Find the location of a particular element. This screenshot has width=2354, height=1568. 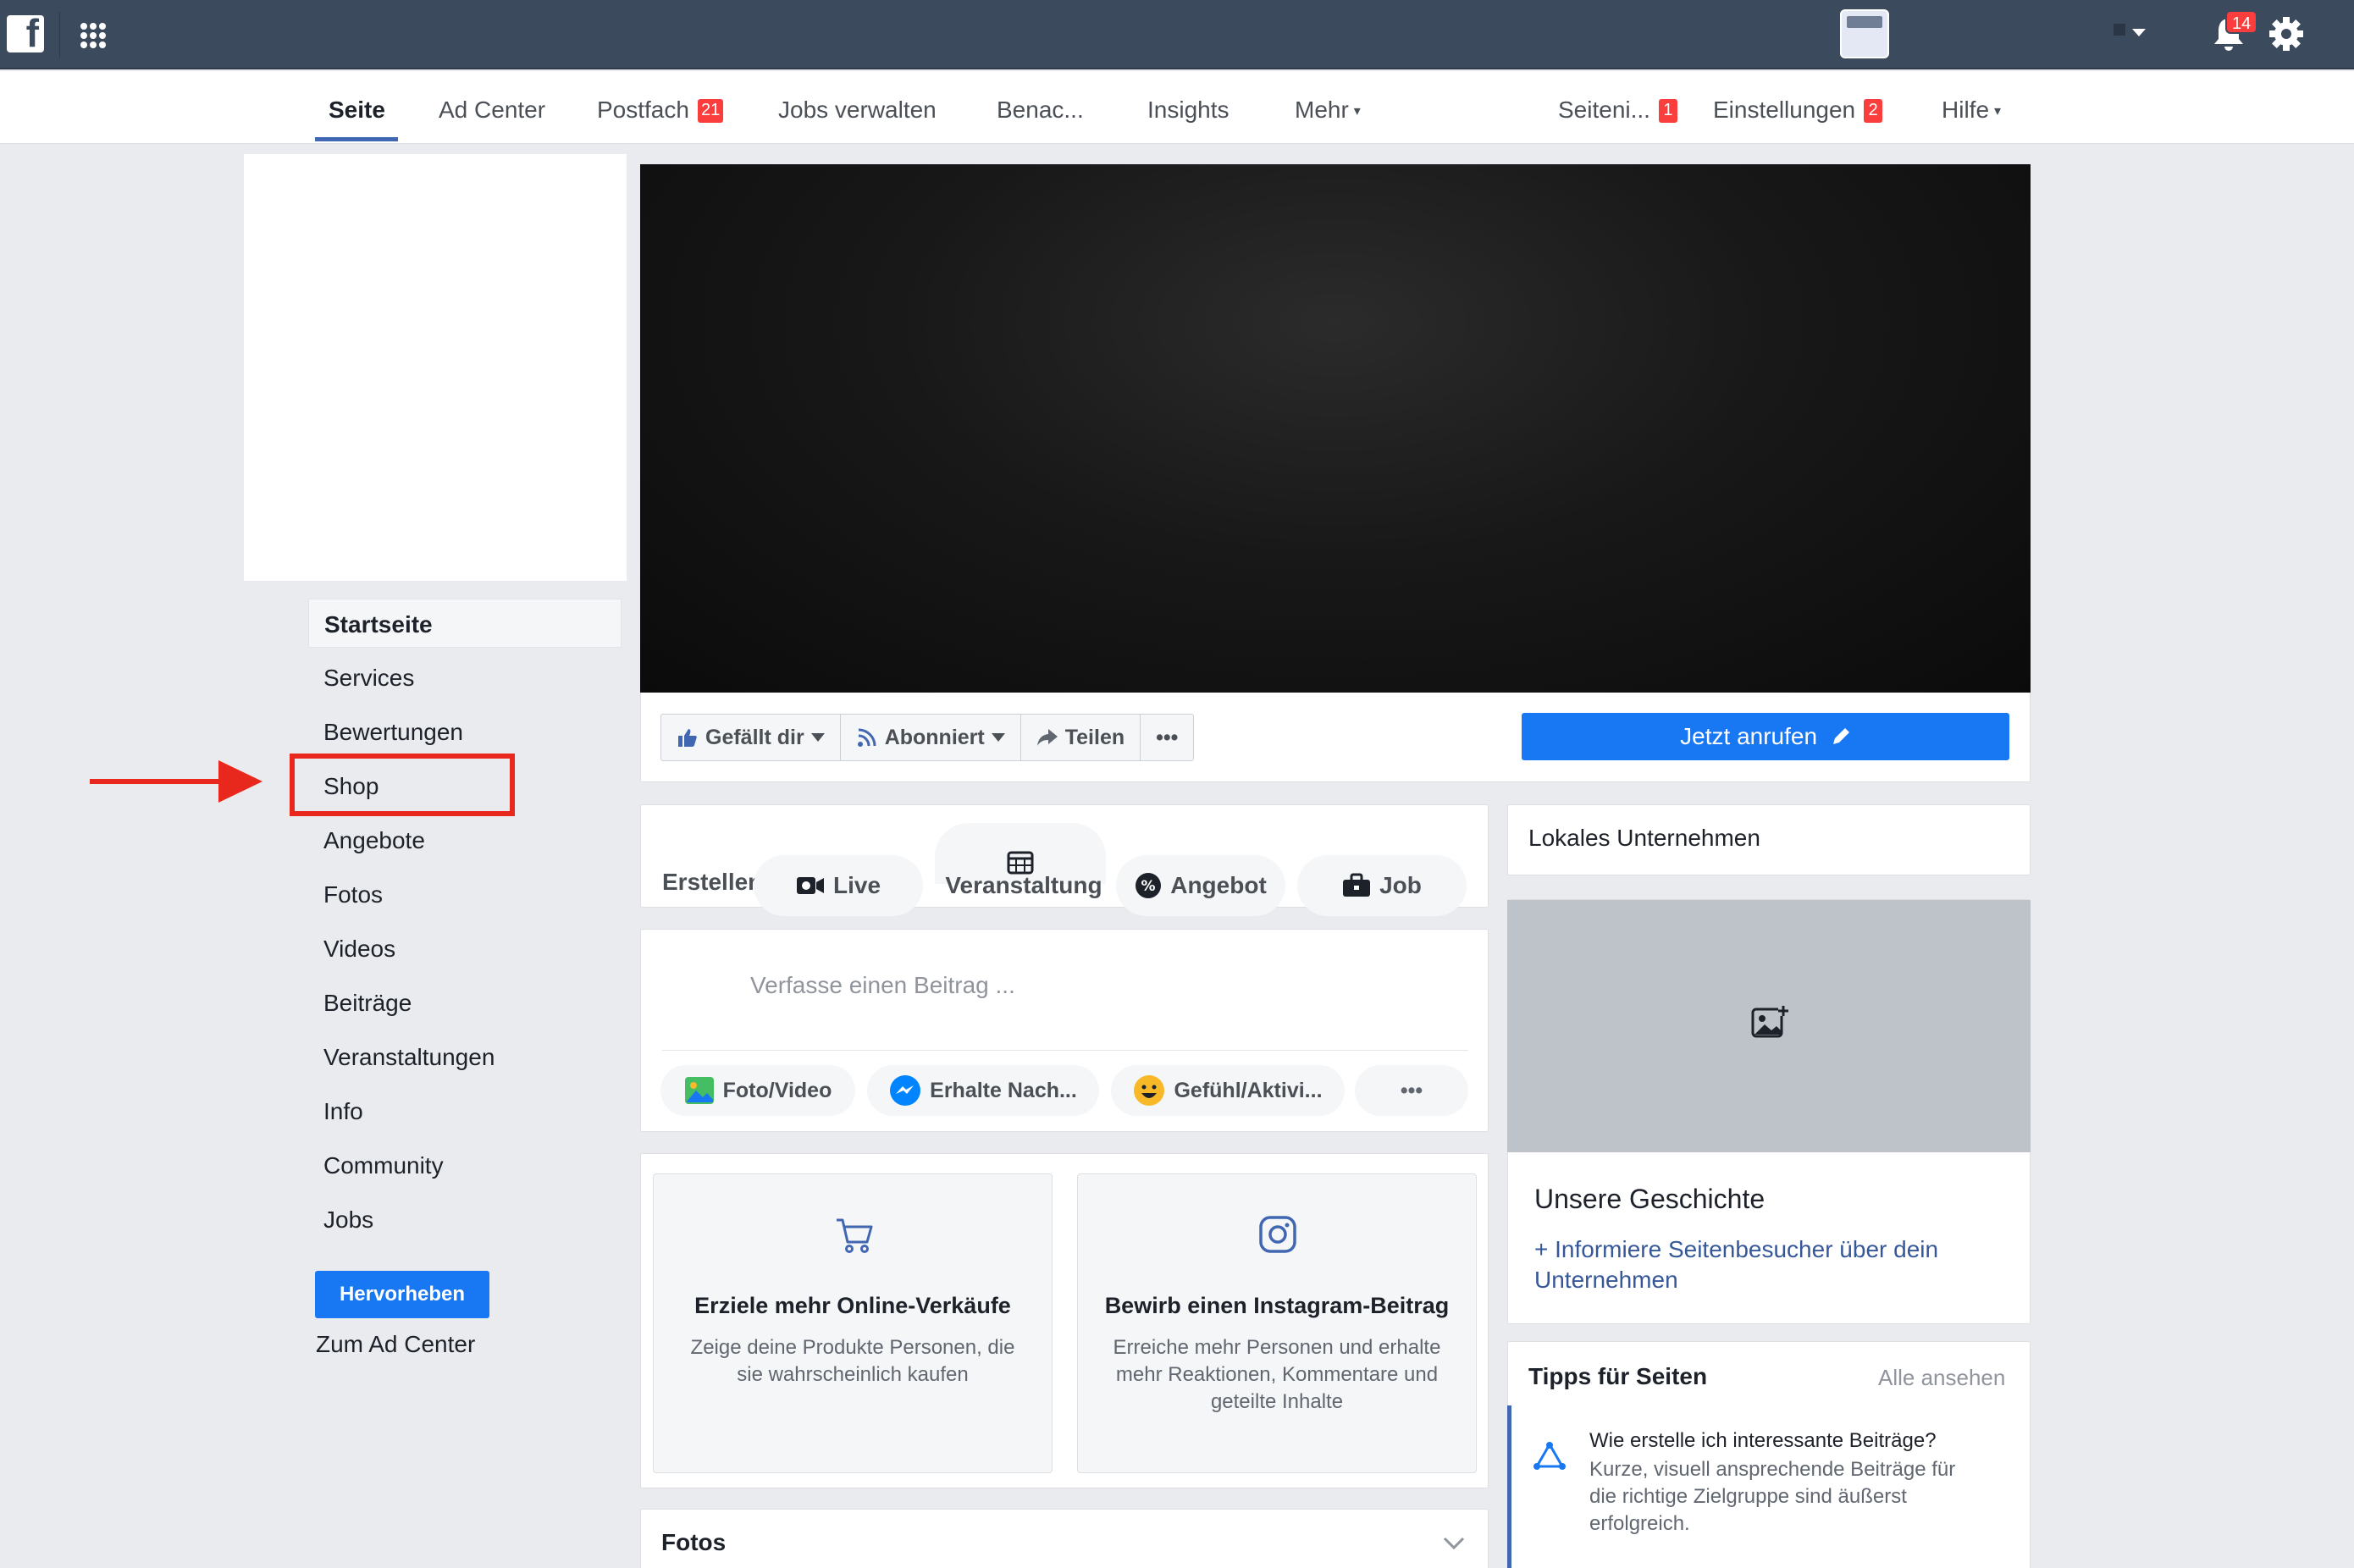

tab-live: Live is located at coordinates (838, 885).